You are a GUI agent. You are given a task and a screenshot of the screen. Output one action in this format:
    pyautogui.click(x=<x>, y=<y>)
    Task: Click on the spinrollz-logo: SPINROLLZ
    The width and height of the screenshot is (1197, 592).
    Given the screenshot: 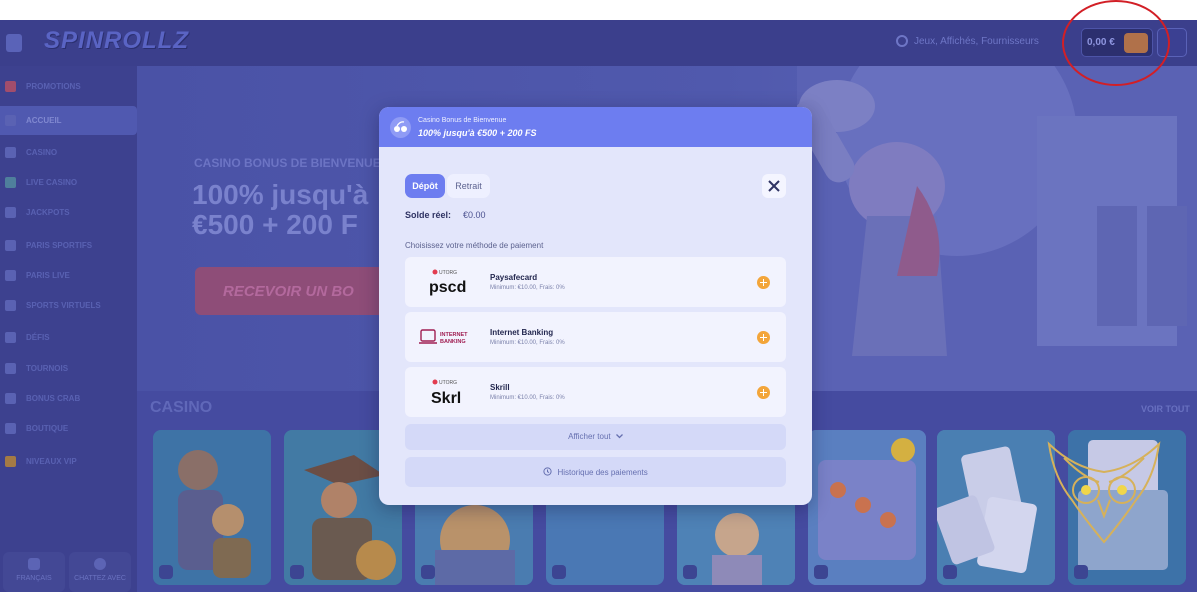 What is the action you would take?
    pyautogui.click(x=116, y=41)
    